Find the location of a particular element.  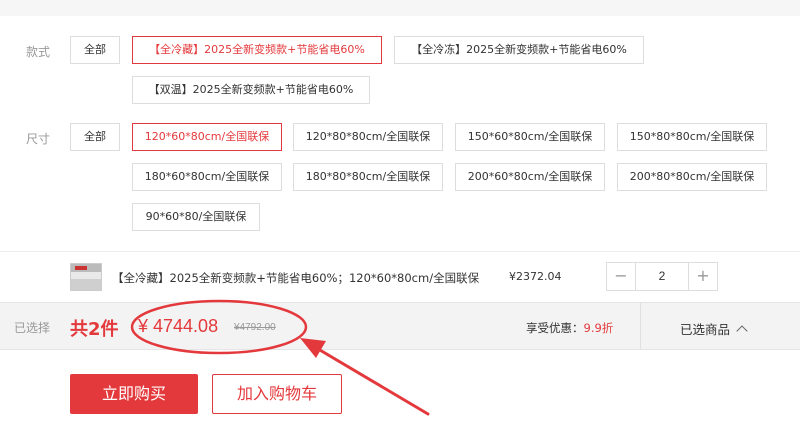

size-label: 尺寸 is located at coordinates (38, 139).